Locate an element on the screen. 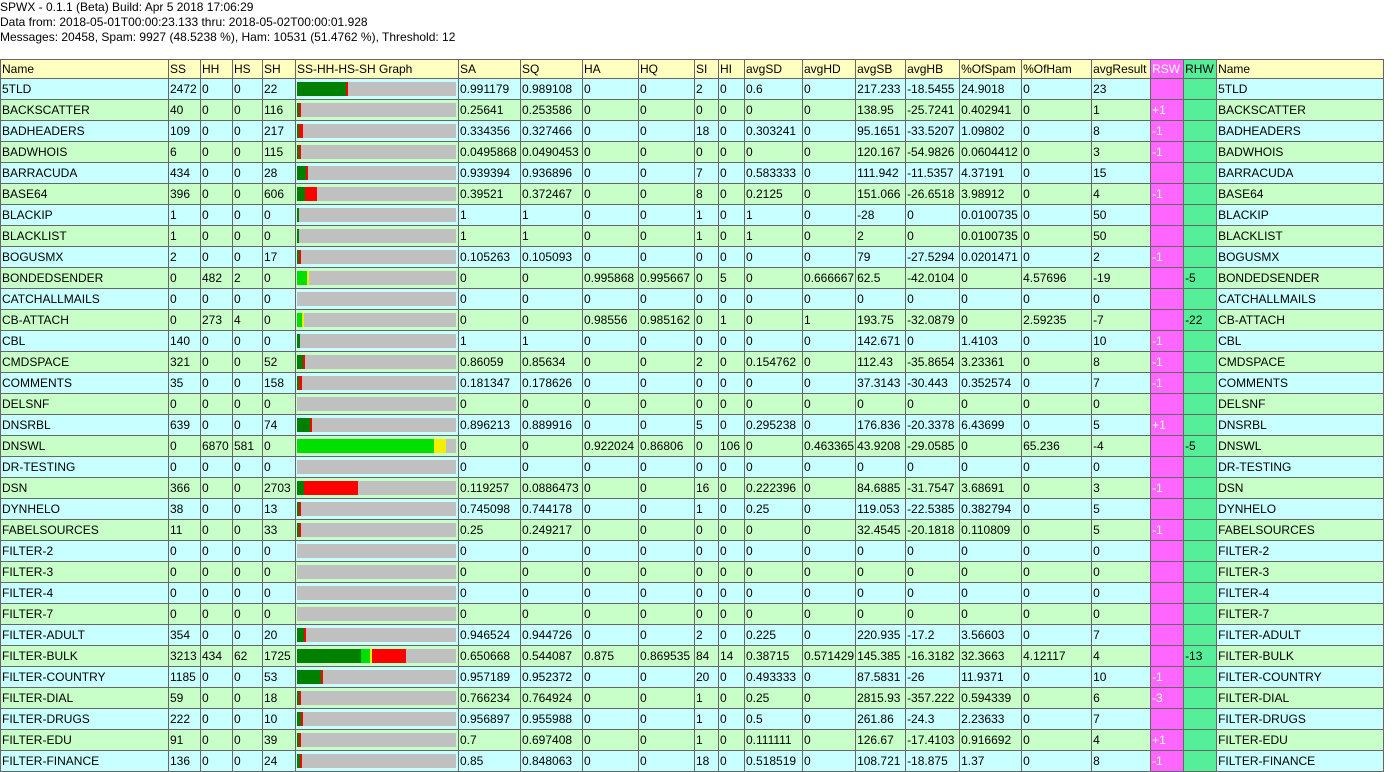 The height and width of the screenshot is (772, 1399). cell-avgres: 6 is located at coordinates (1121, 698).